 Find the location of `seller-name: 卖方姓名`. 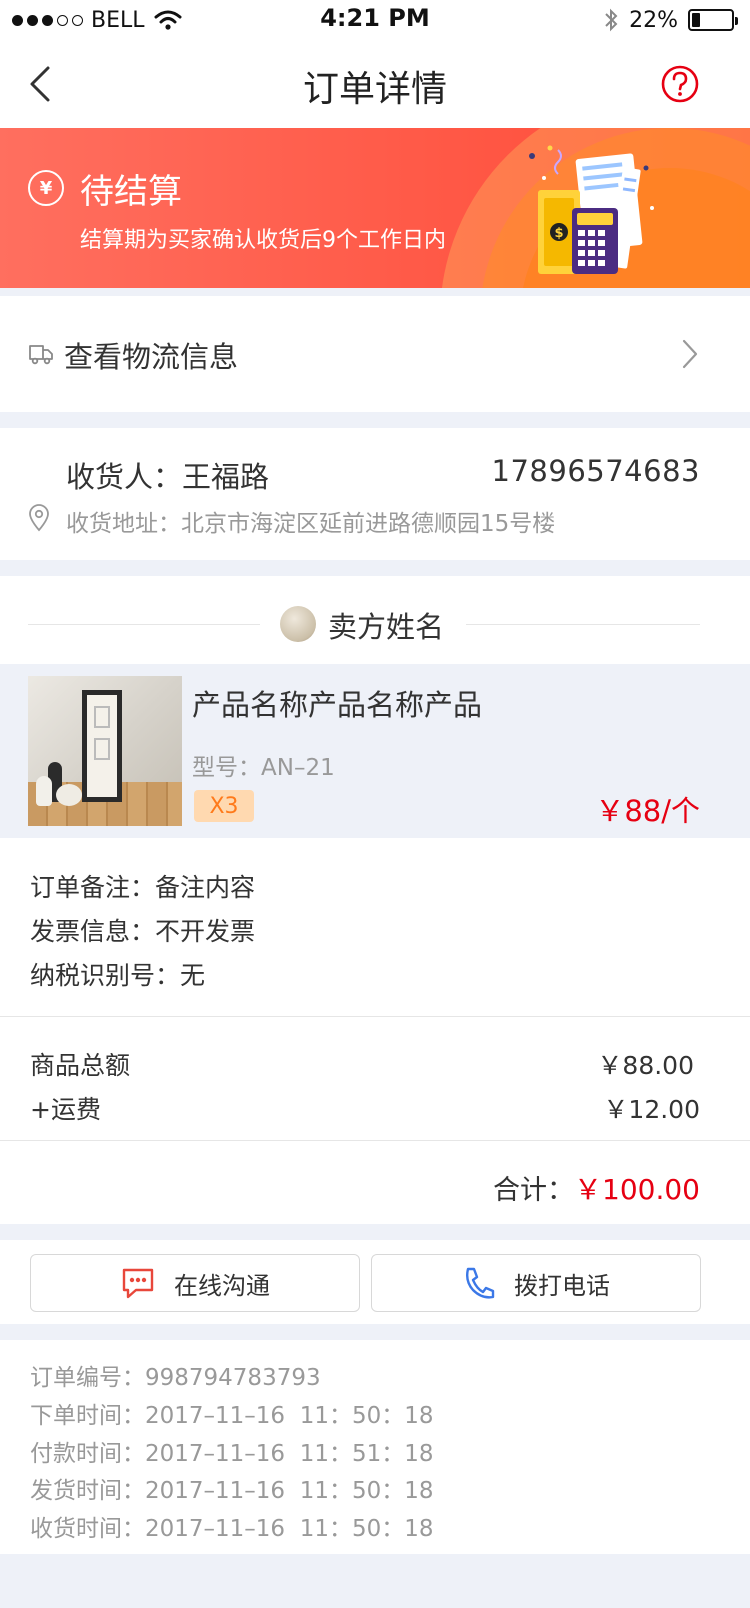

seller-name: 卖方姓名 is located at coordinates (386, 625).